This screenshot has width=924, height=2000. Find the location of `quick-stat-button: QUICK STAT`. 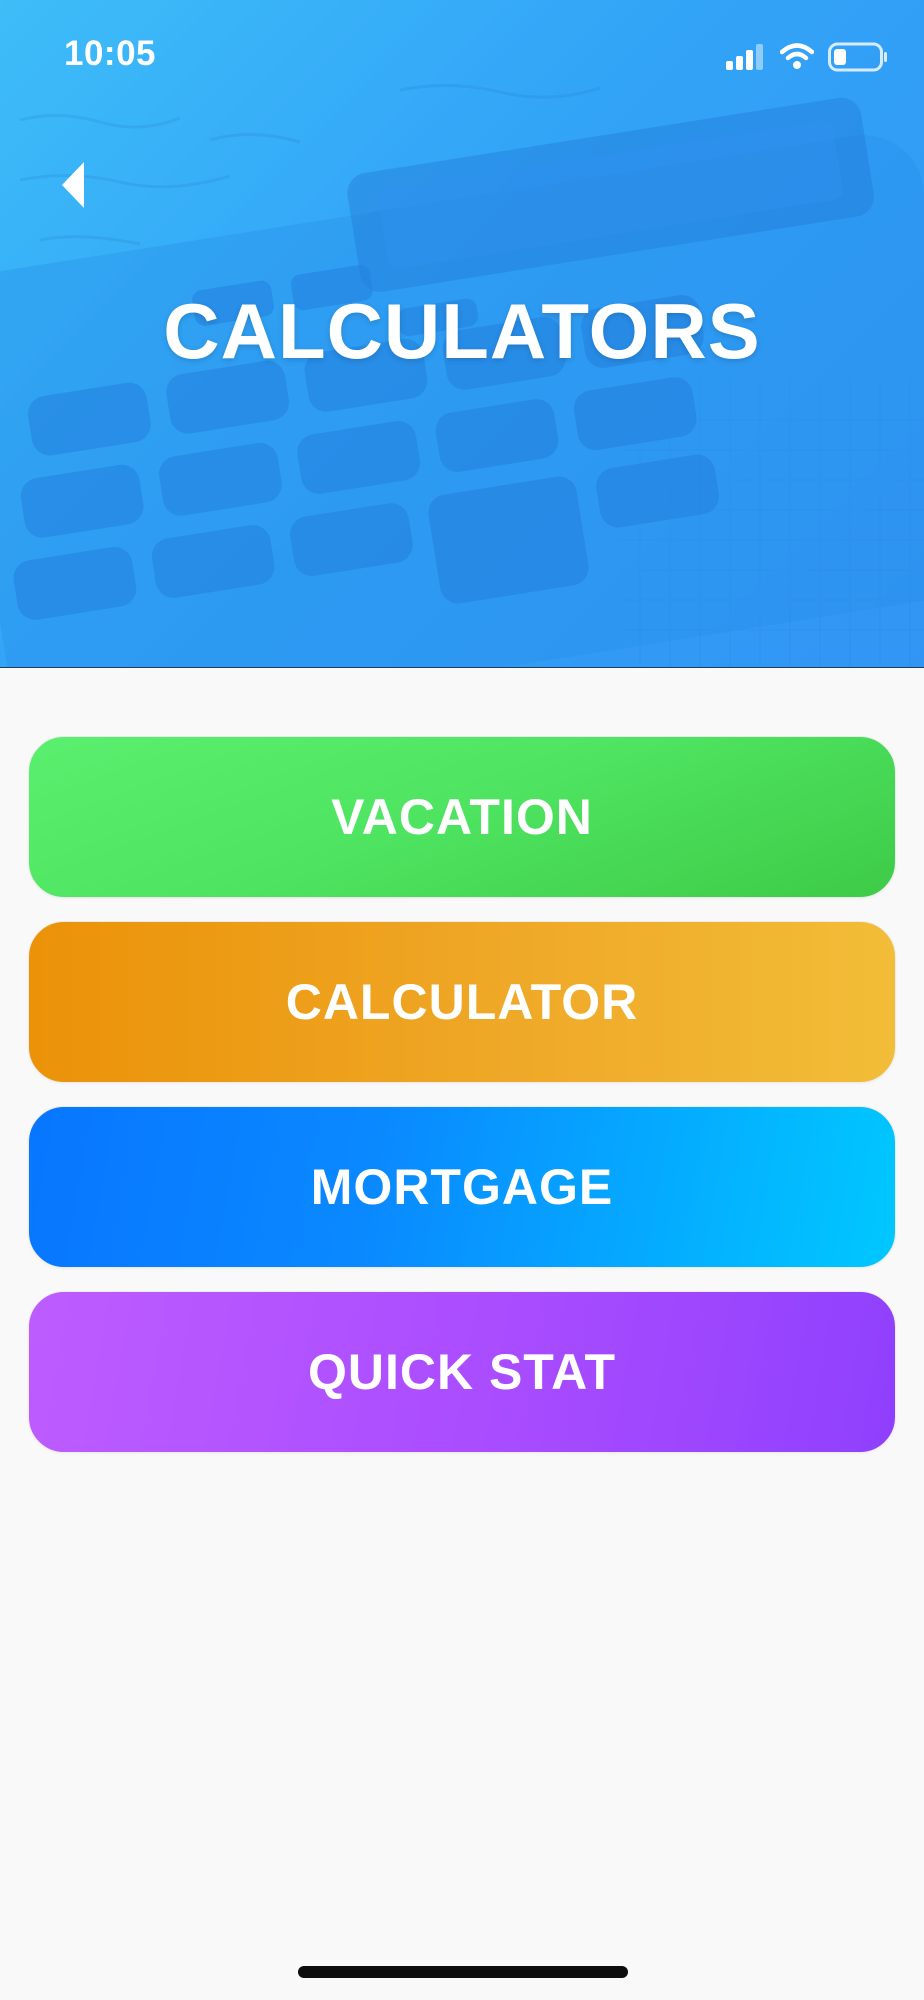

quick-stat-button: QUICK STAT is located at coordinates (462, 1372).